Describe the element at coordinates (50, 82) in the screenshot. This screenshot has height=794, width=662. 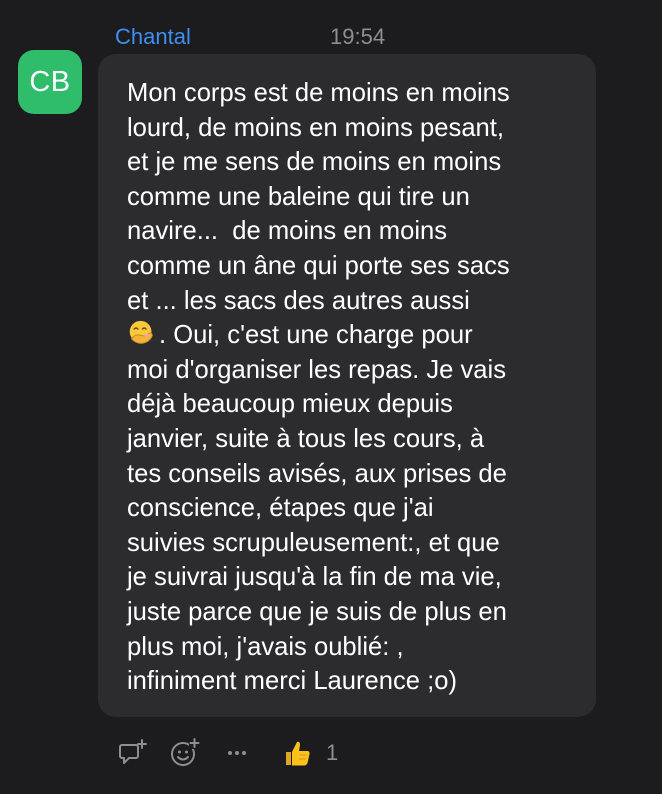
I see `avatar: CB` at that location.